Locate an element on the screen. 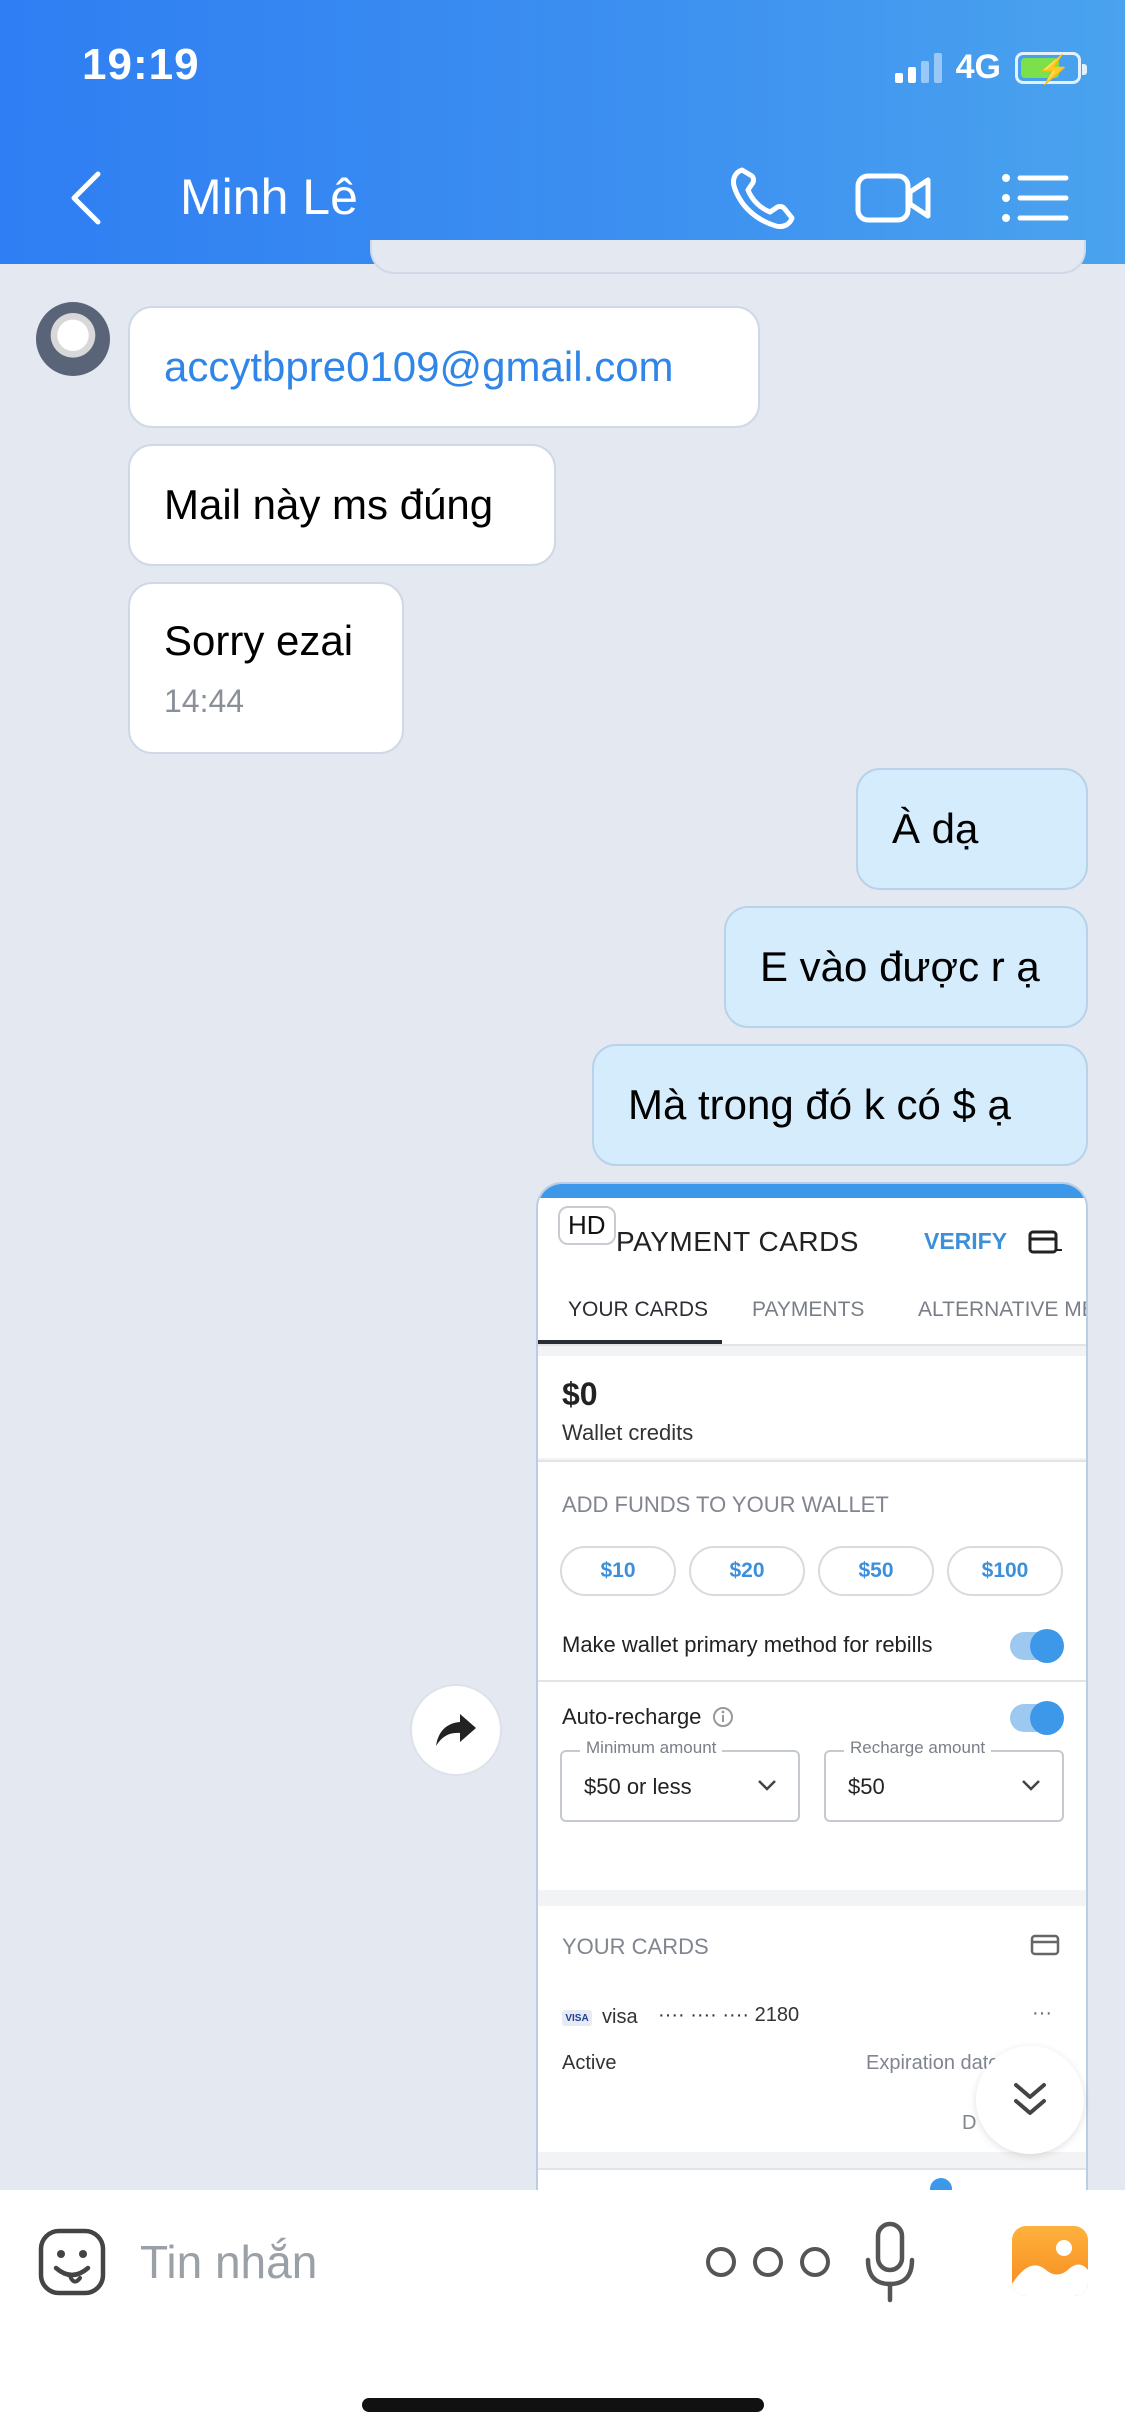 This screenshot has height=2436, width=1125. outgoing-message: E vào được r ạ is located at coordinates (906, 967).